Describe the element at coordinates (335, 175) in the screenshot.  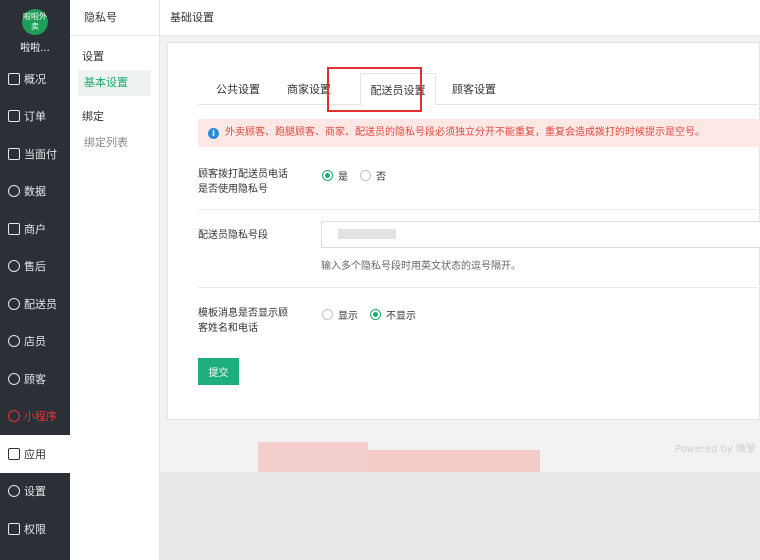
I see `radio-yes: 是` at that location.